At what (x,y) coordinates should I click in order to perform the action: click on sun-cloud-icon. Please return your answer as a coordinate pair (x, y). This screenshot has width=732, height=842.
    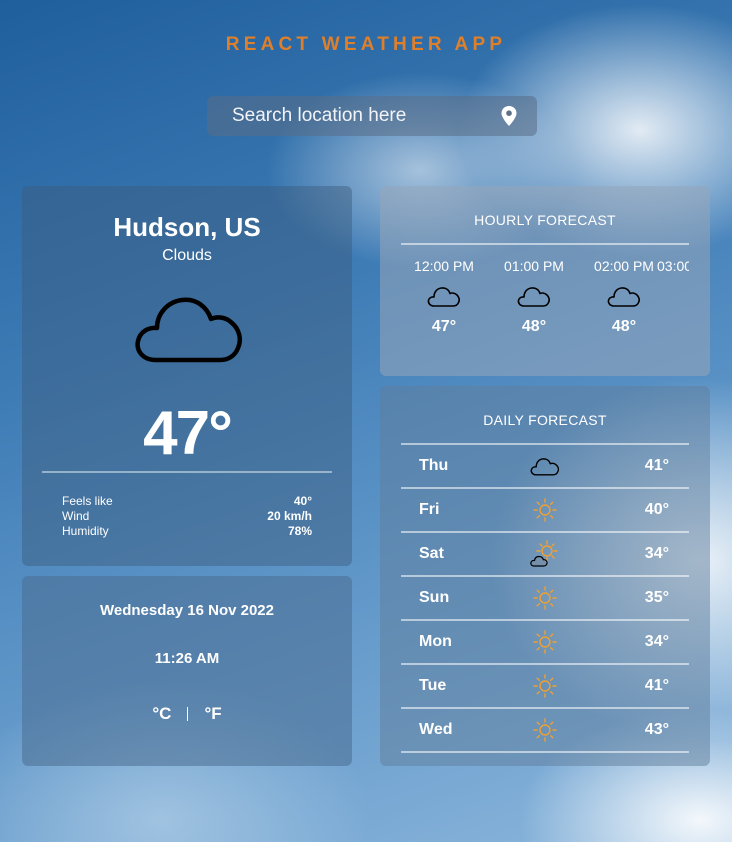
    Looking at the image, I should click on (545, 554).